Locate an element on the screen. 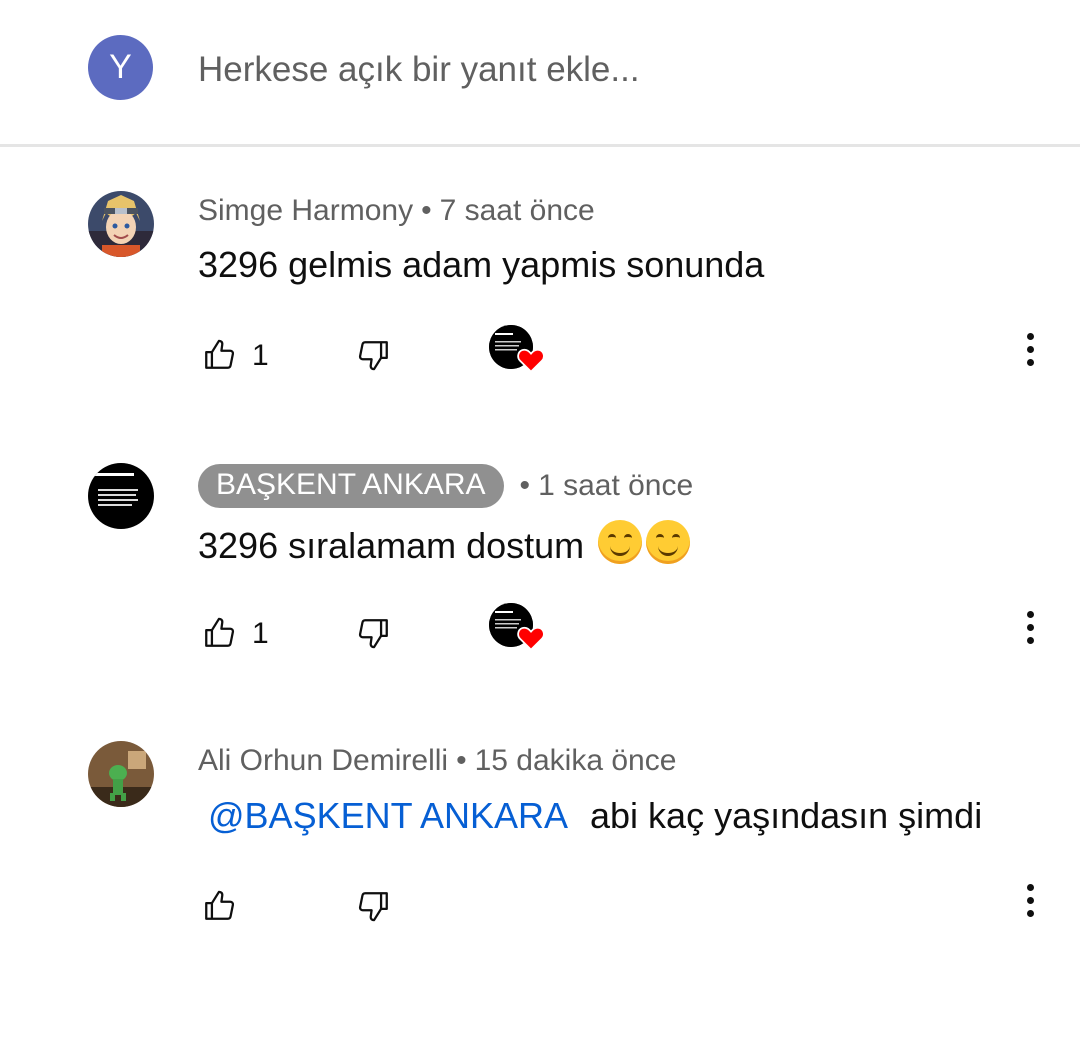 The height and width of the screenshot is (1038, 1080). comment-text: 3296 gelmis adam yapmis sonunda is located at coordinates (481, 265).